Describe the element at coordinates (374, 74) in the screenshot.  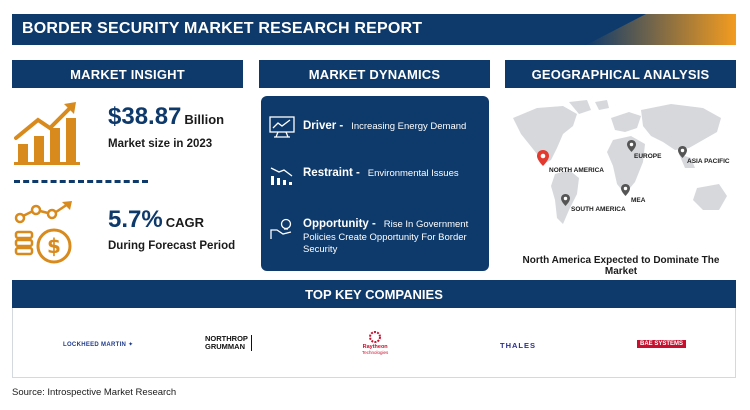
I see `market-dynamics-header: MARKET DYNAMICS` at that location.